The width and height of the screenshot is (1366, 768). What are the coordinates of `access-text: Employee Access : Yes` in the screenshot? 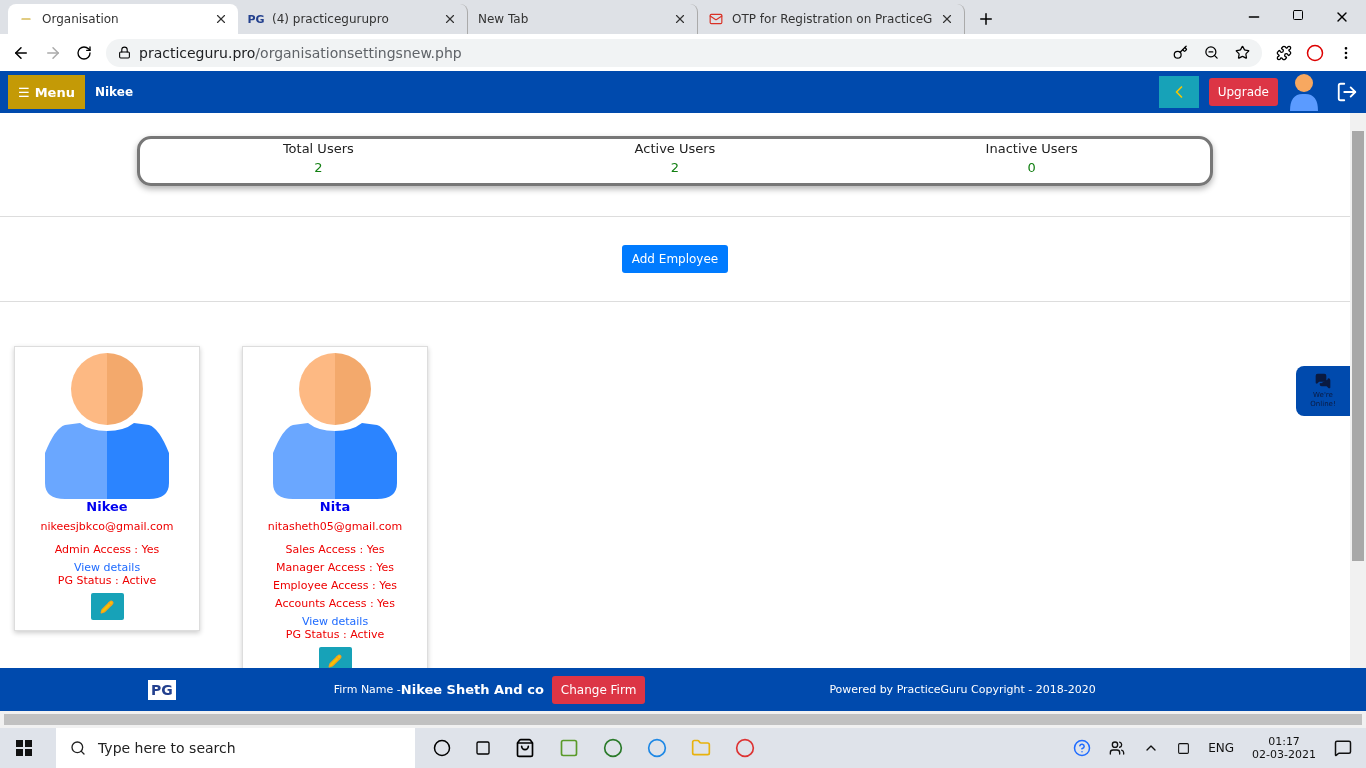 It's located at (335, 585).